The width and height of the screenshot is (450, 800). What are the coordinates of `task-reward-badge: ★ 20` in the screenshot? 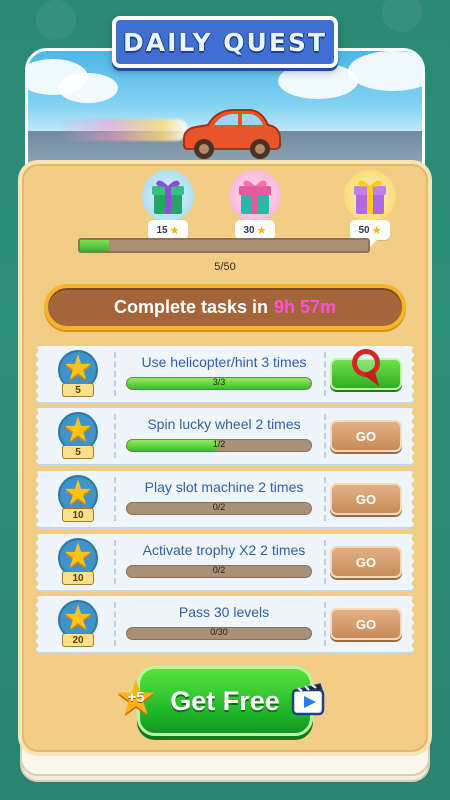 It's located at (78, 623).